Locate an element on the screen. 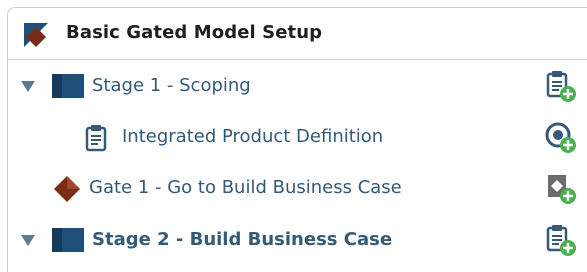  tree-row-label: Stage 2 - Build Business Case is located at coordinates (242, 239).